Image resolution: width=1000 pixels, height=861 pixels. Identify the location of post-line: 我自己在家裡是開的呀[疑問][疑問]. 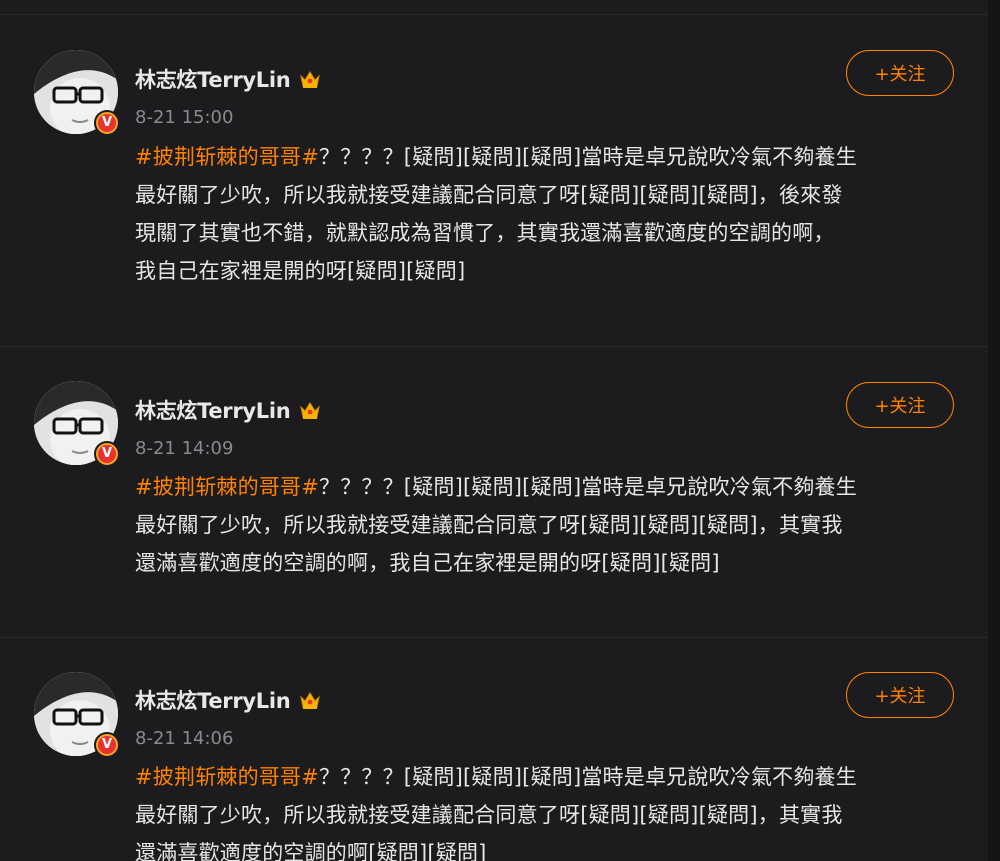
(300, 271).